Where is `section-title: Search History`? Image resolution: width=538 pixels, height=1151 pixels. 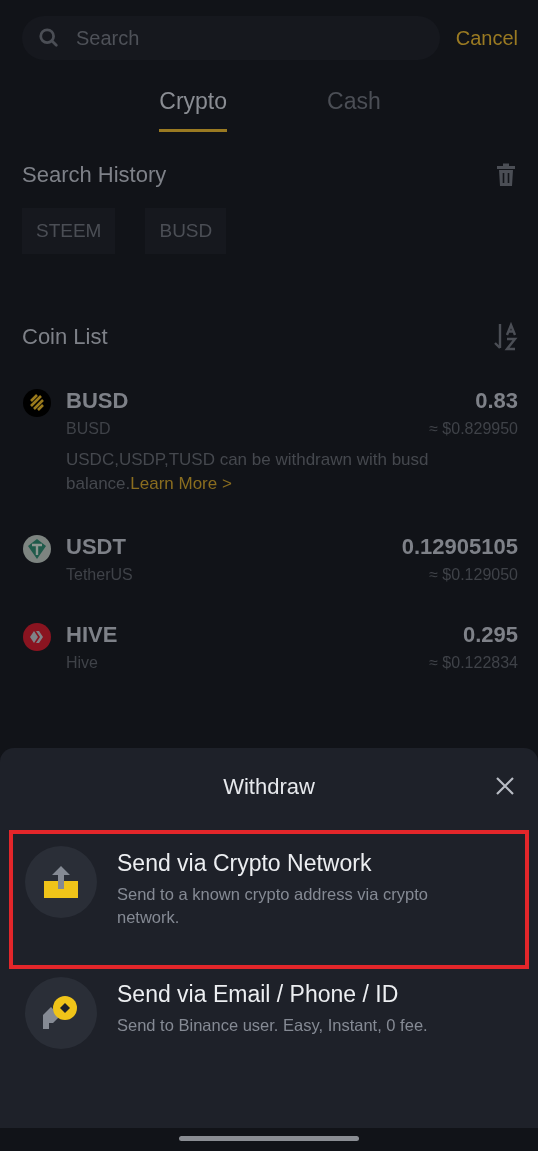
section-title: Search History is located at coordinates (94, 175).